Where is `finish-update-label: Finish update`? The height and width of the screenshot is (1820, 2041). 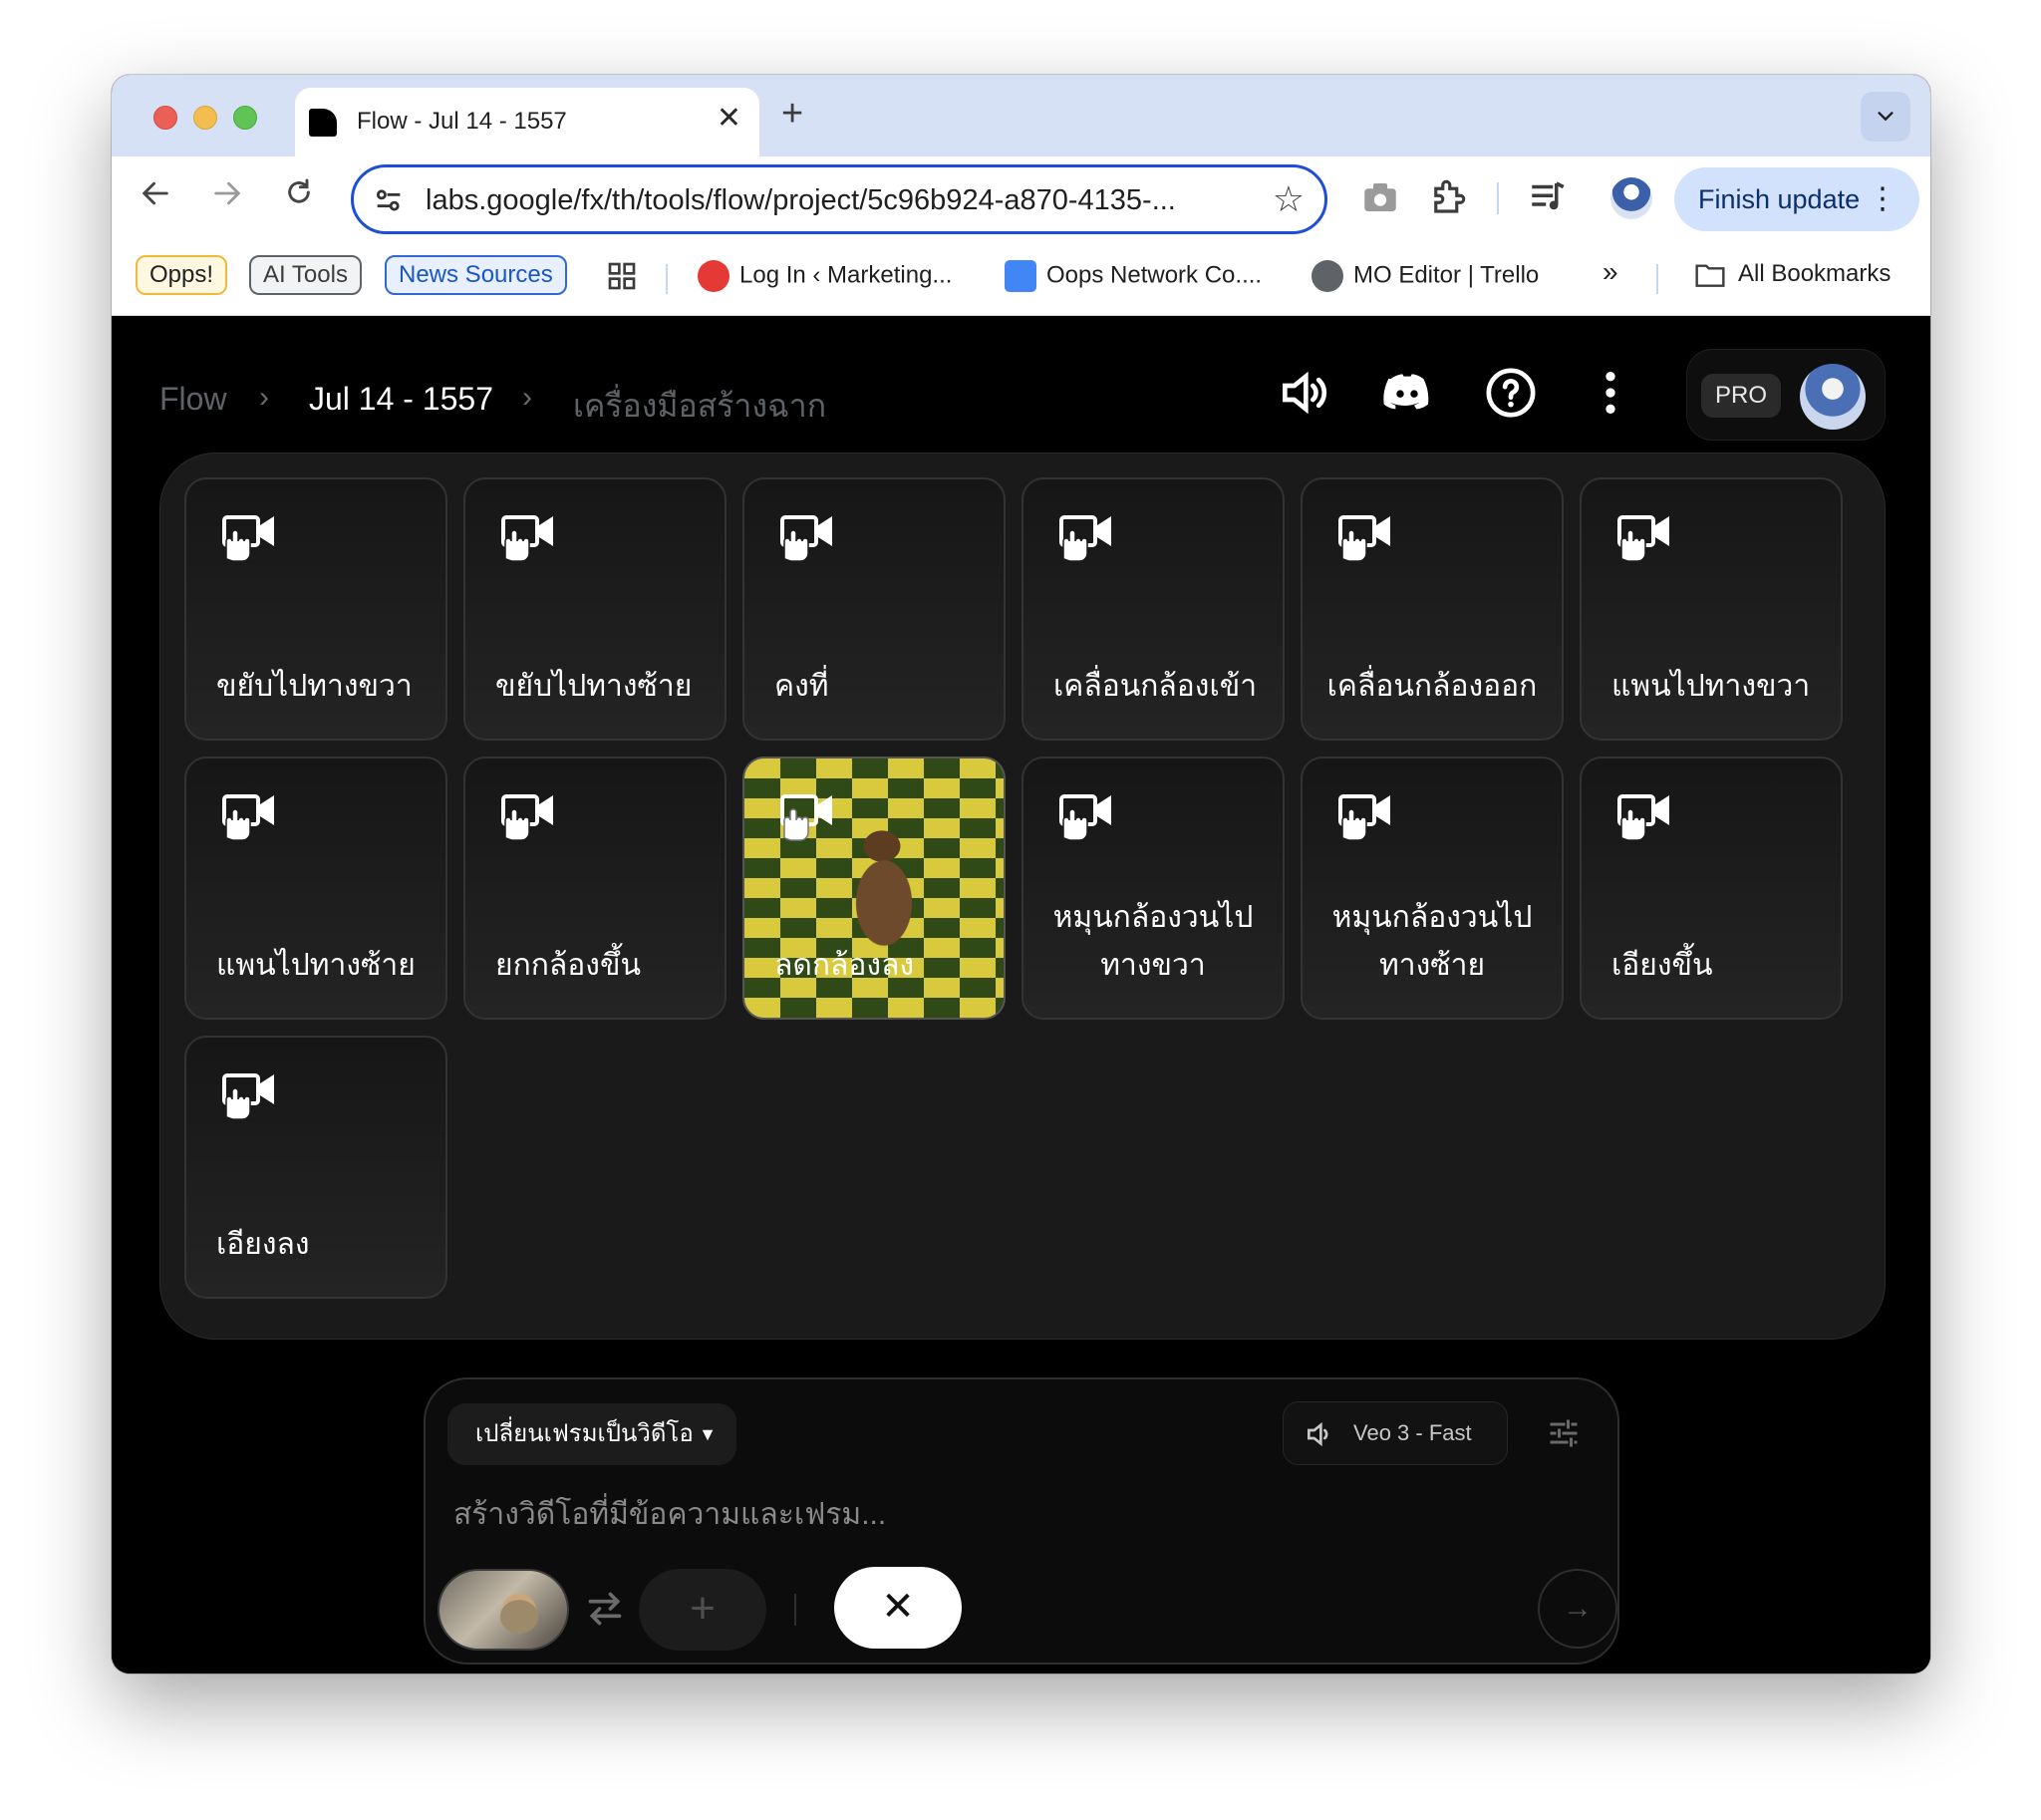
finish-update-label: Finish update is located at coordinates (1779, 199).